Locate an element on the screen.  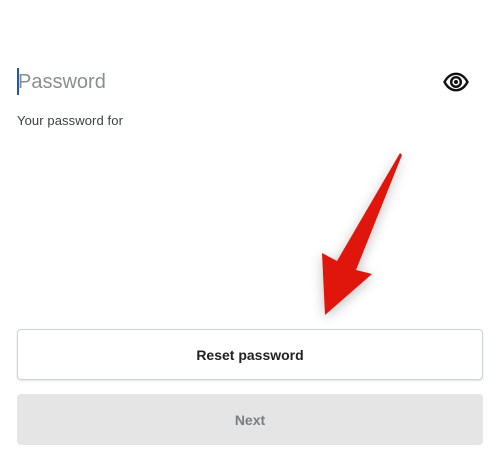
password-input is located at coordinates (222, 82).